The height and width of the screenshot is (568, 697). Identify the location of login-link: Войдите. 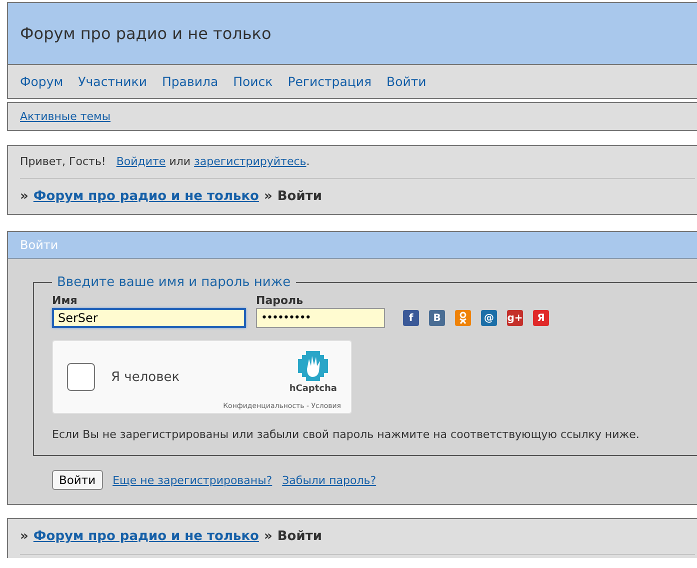
(141, 161).